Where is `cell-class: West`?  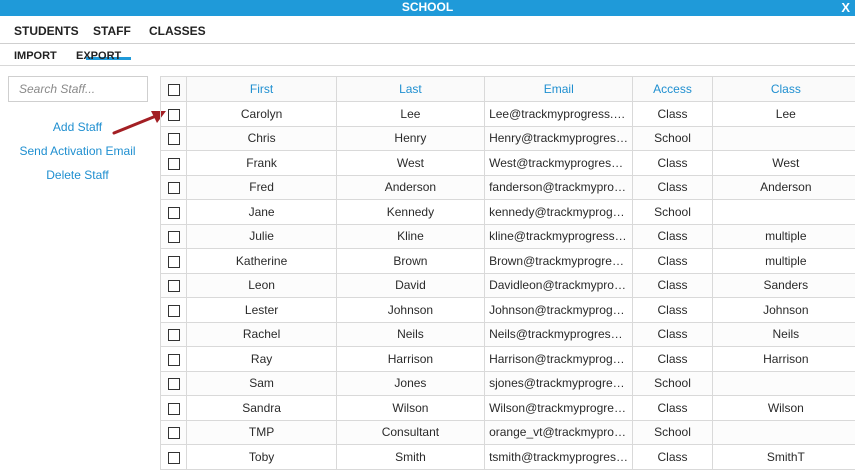 cell-class: West is located at coordinates (783, 163).